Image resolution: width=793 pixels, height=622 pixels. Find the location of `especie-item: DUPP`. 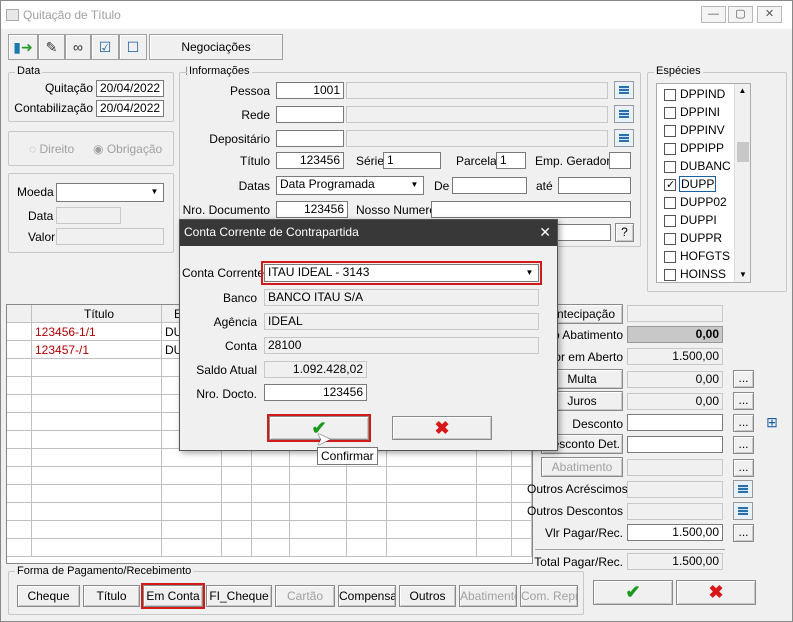

especie-item: DUPP is located at coordinates (690, 184).